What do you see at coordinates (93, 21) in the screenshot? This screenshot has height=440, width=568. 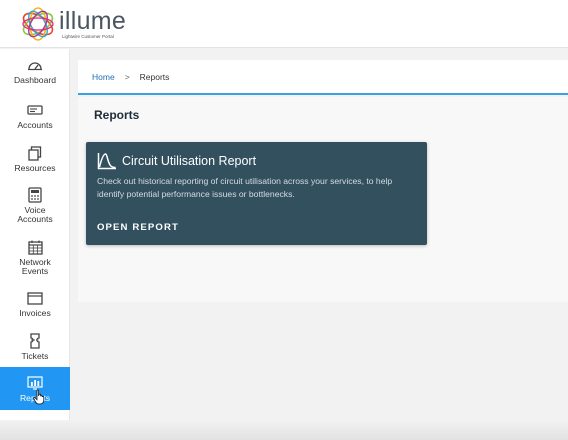 I see `brand-name: illume` at bounding box center [93, 21].